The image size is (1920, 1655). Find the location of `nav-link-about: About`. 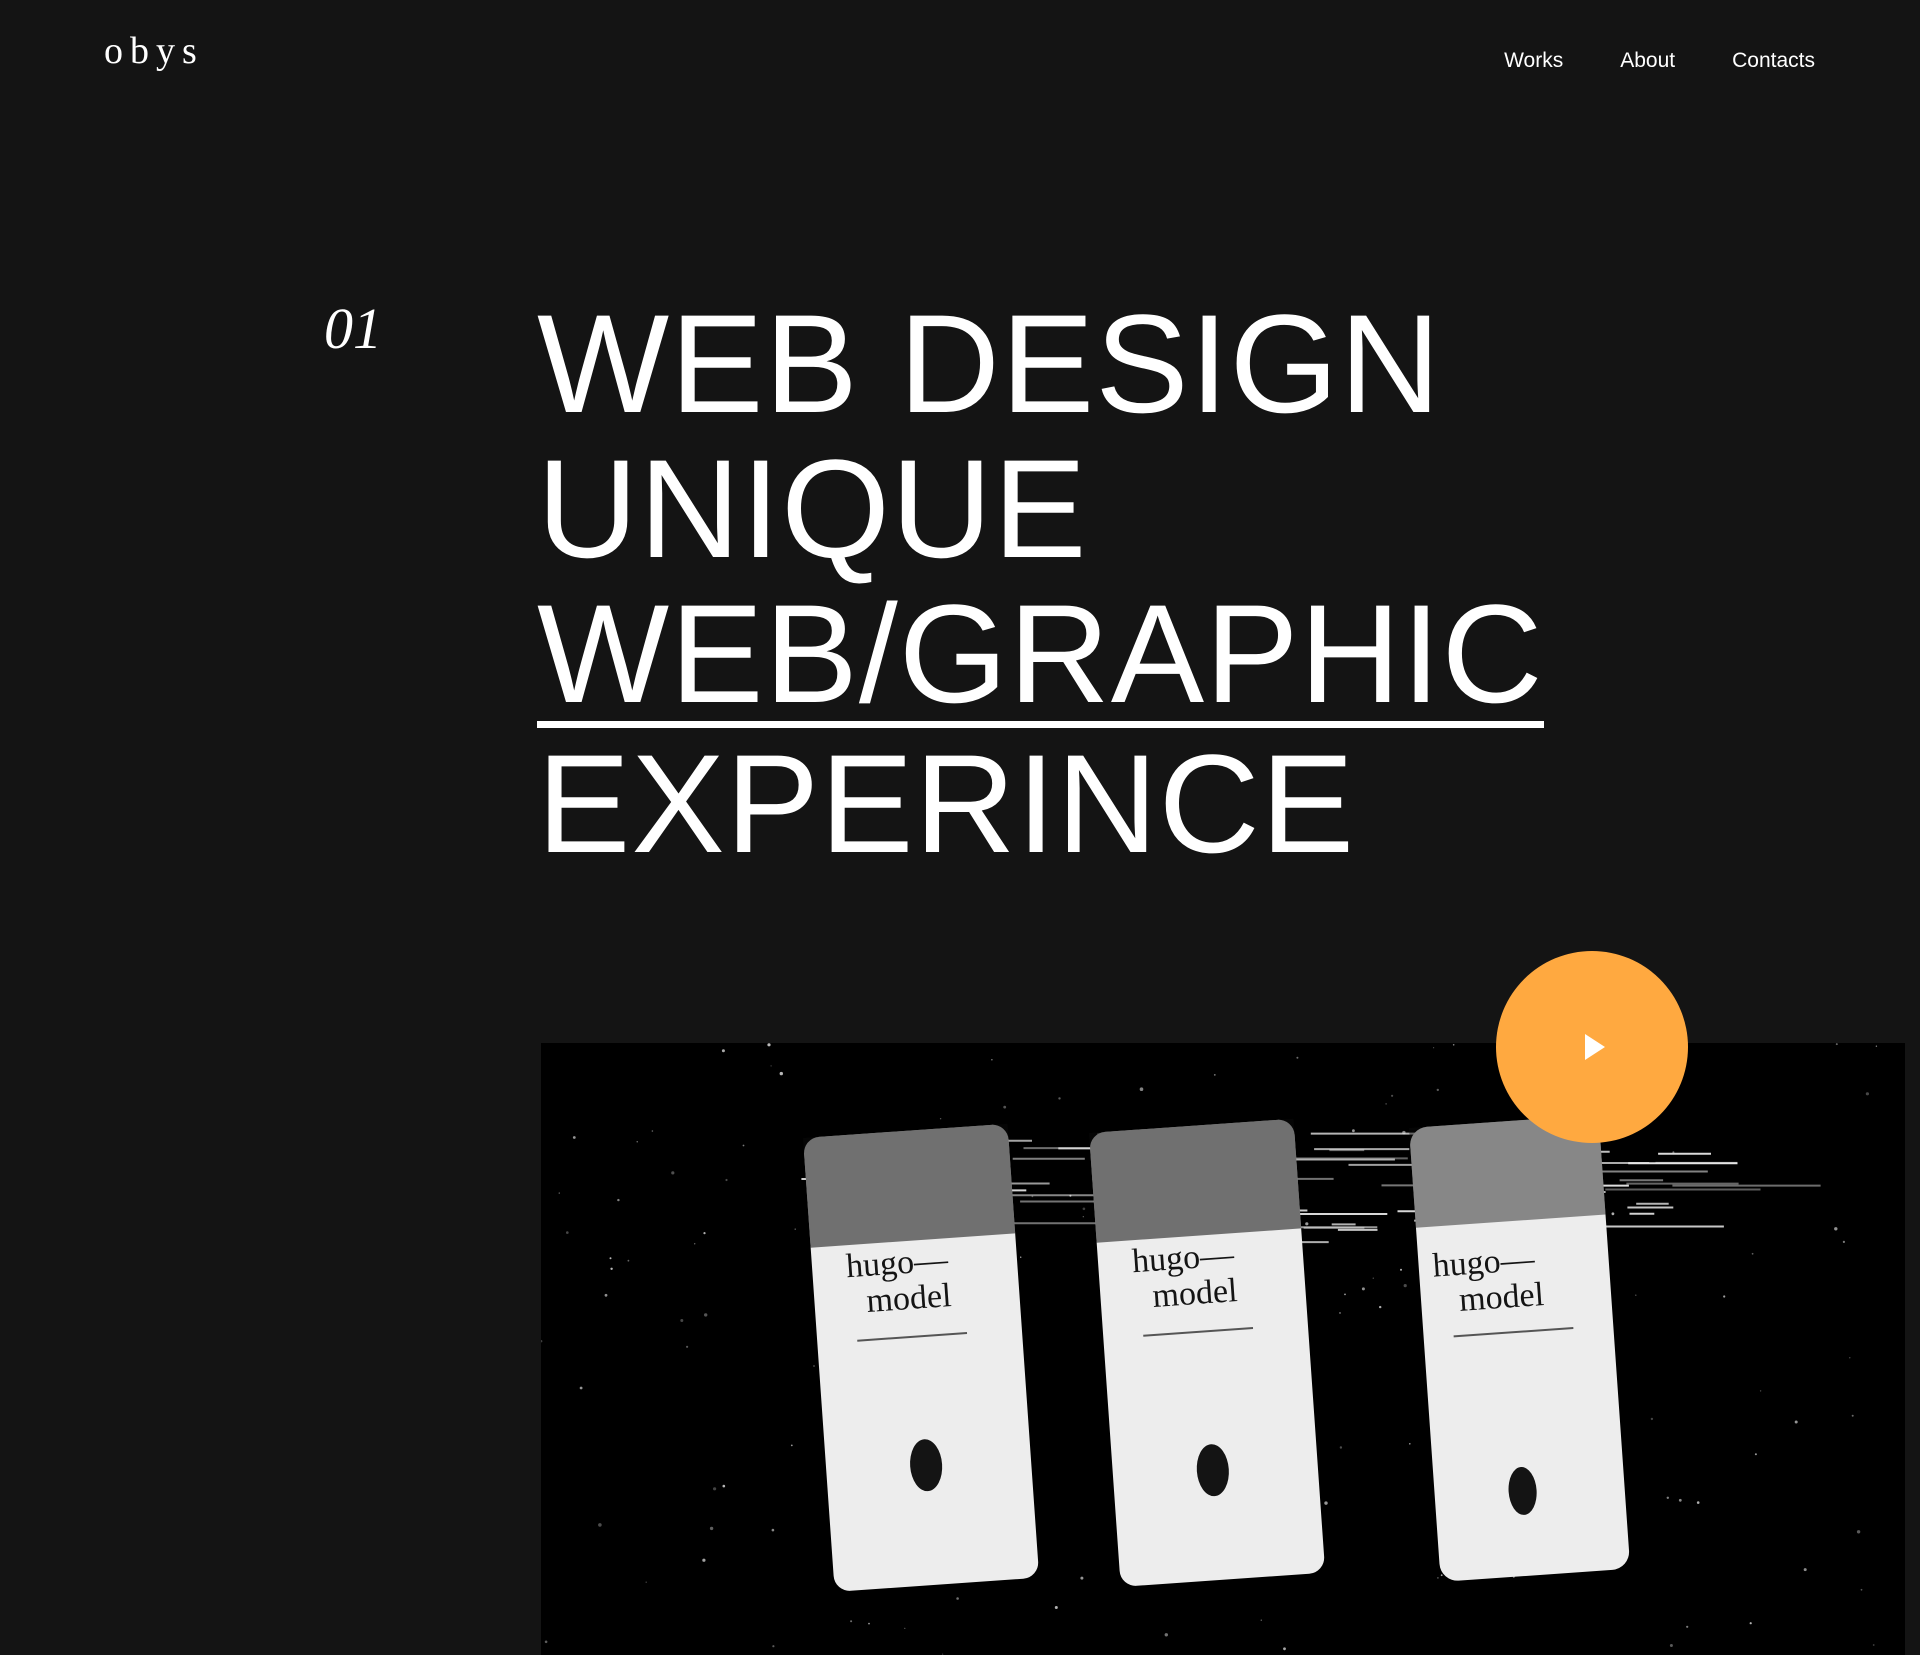

nav-link-about: About is located at coordinates (1647, 61).